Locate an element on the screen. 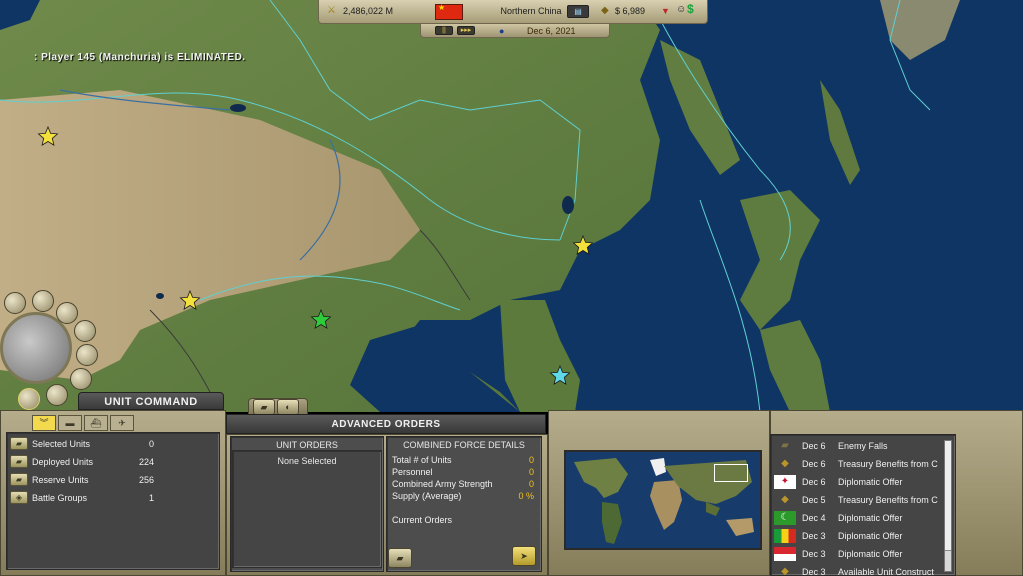 This screenshot has width=1023, height=576. deployed-units-icon: ▰ is located at coordinates (19, 461).